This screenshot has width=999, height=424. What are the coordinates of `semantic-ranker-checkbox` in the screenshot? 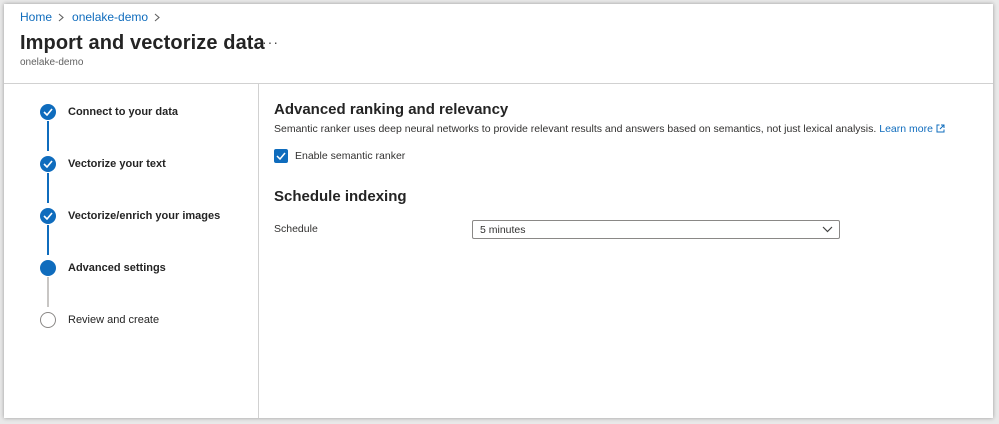 It's located at (281, 156).